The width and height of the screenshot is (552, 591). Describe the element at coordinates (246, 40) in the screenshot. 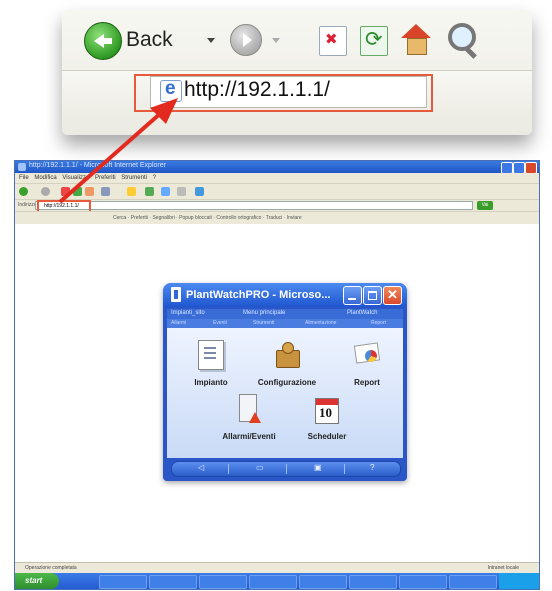

I see `forward-arrow-icon` at that location.